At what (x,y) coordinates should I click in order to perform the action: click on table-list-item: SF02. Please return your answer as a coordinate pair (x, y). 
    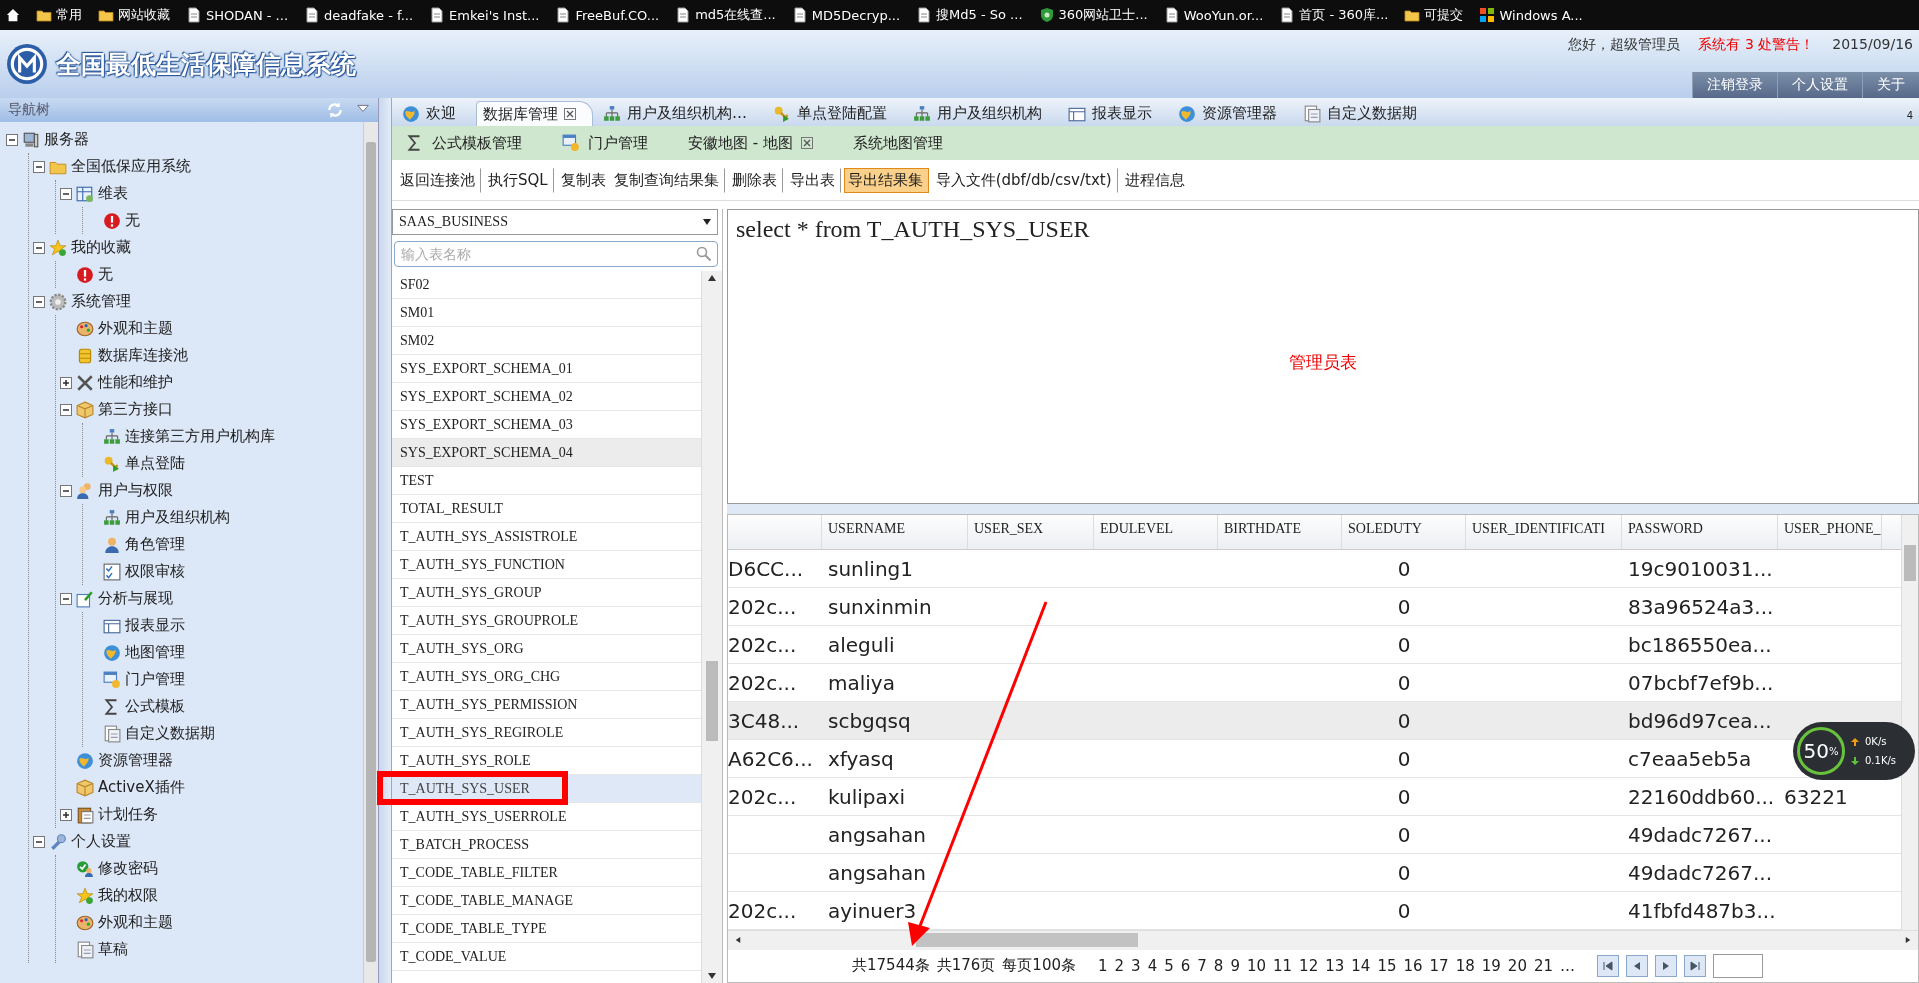
    Looking at the image, I should click on (546, 285).